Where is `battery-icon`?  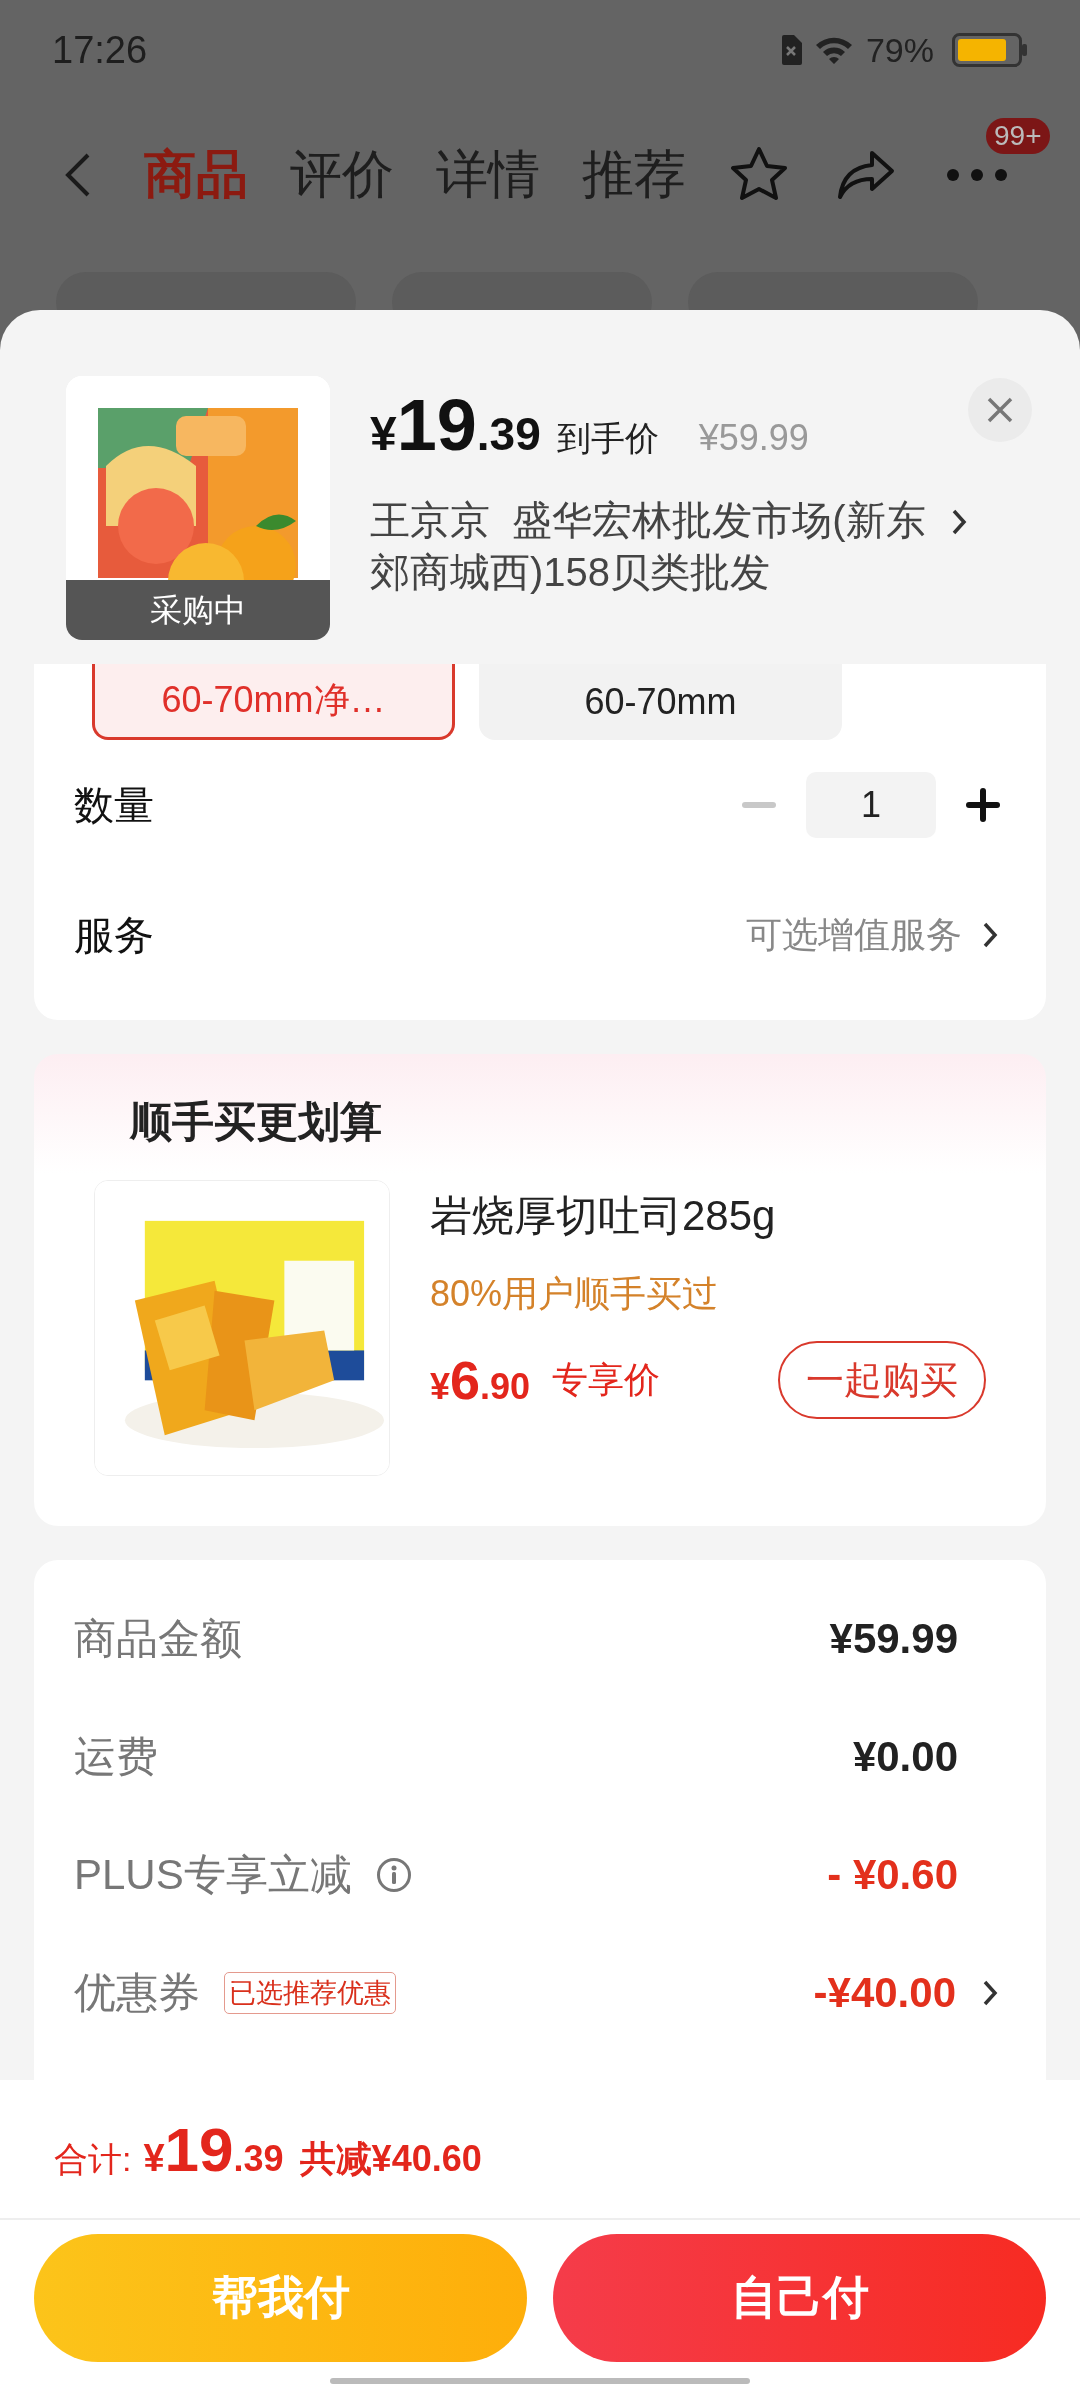 battery-icon is located at coordinates (990, 50).